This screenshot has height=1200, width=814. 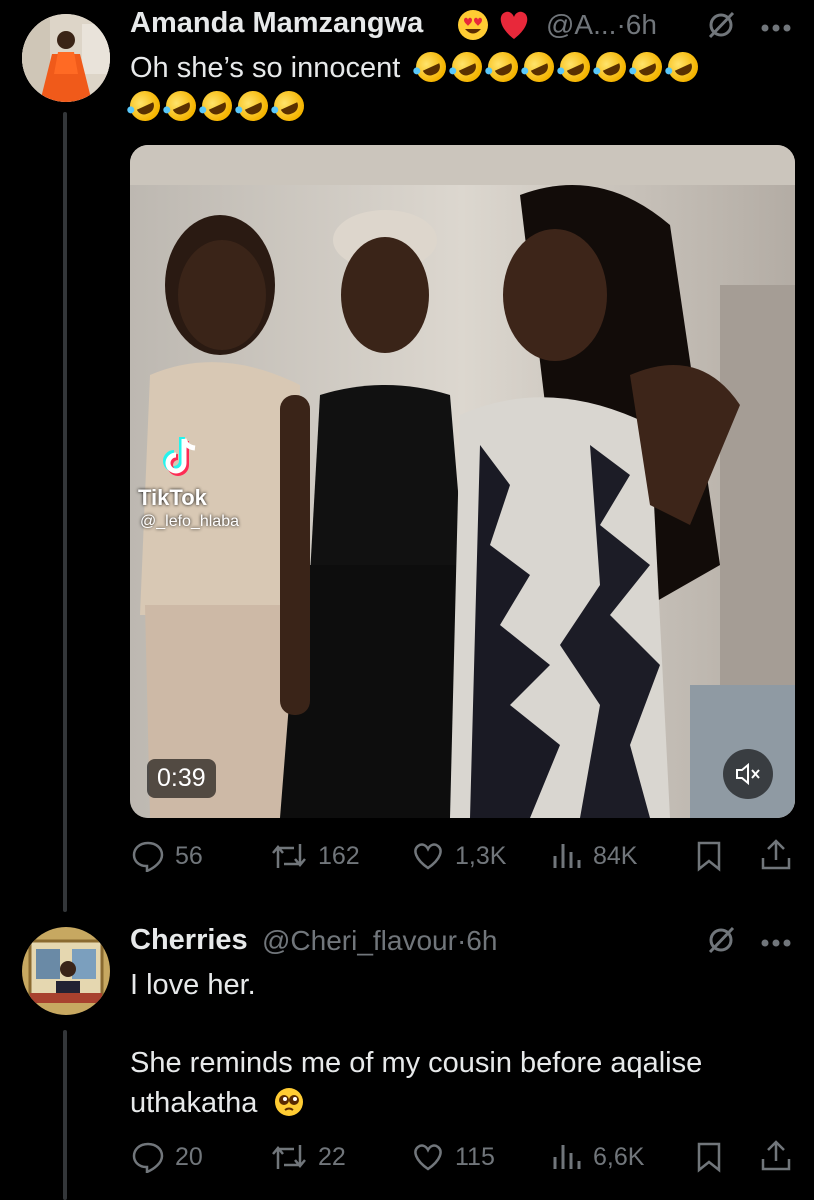 What do you see at coordinates (615, 855) in the screenshot?
I see `view-count: 84K` at bounding box center [615, 855].